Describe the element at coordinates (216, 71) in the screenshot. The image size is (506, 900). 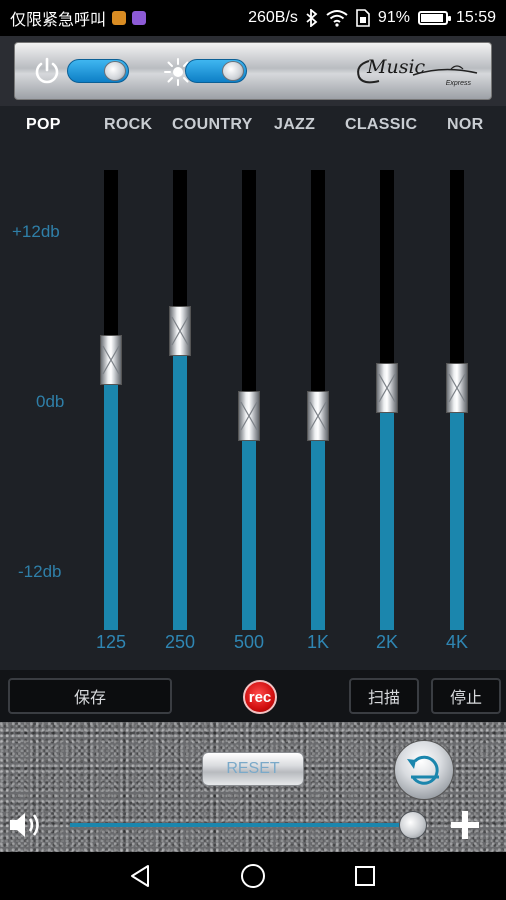
I see `brightness-toggle` at that location.